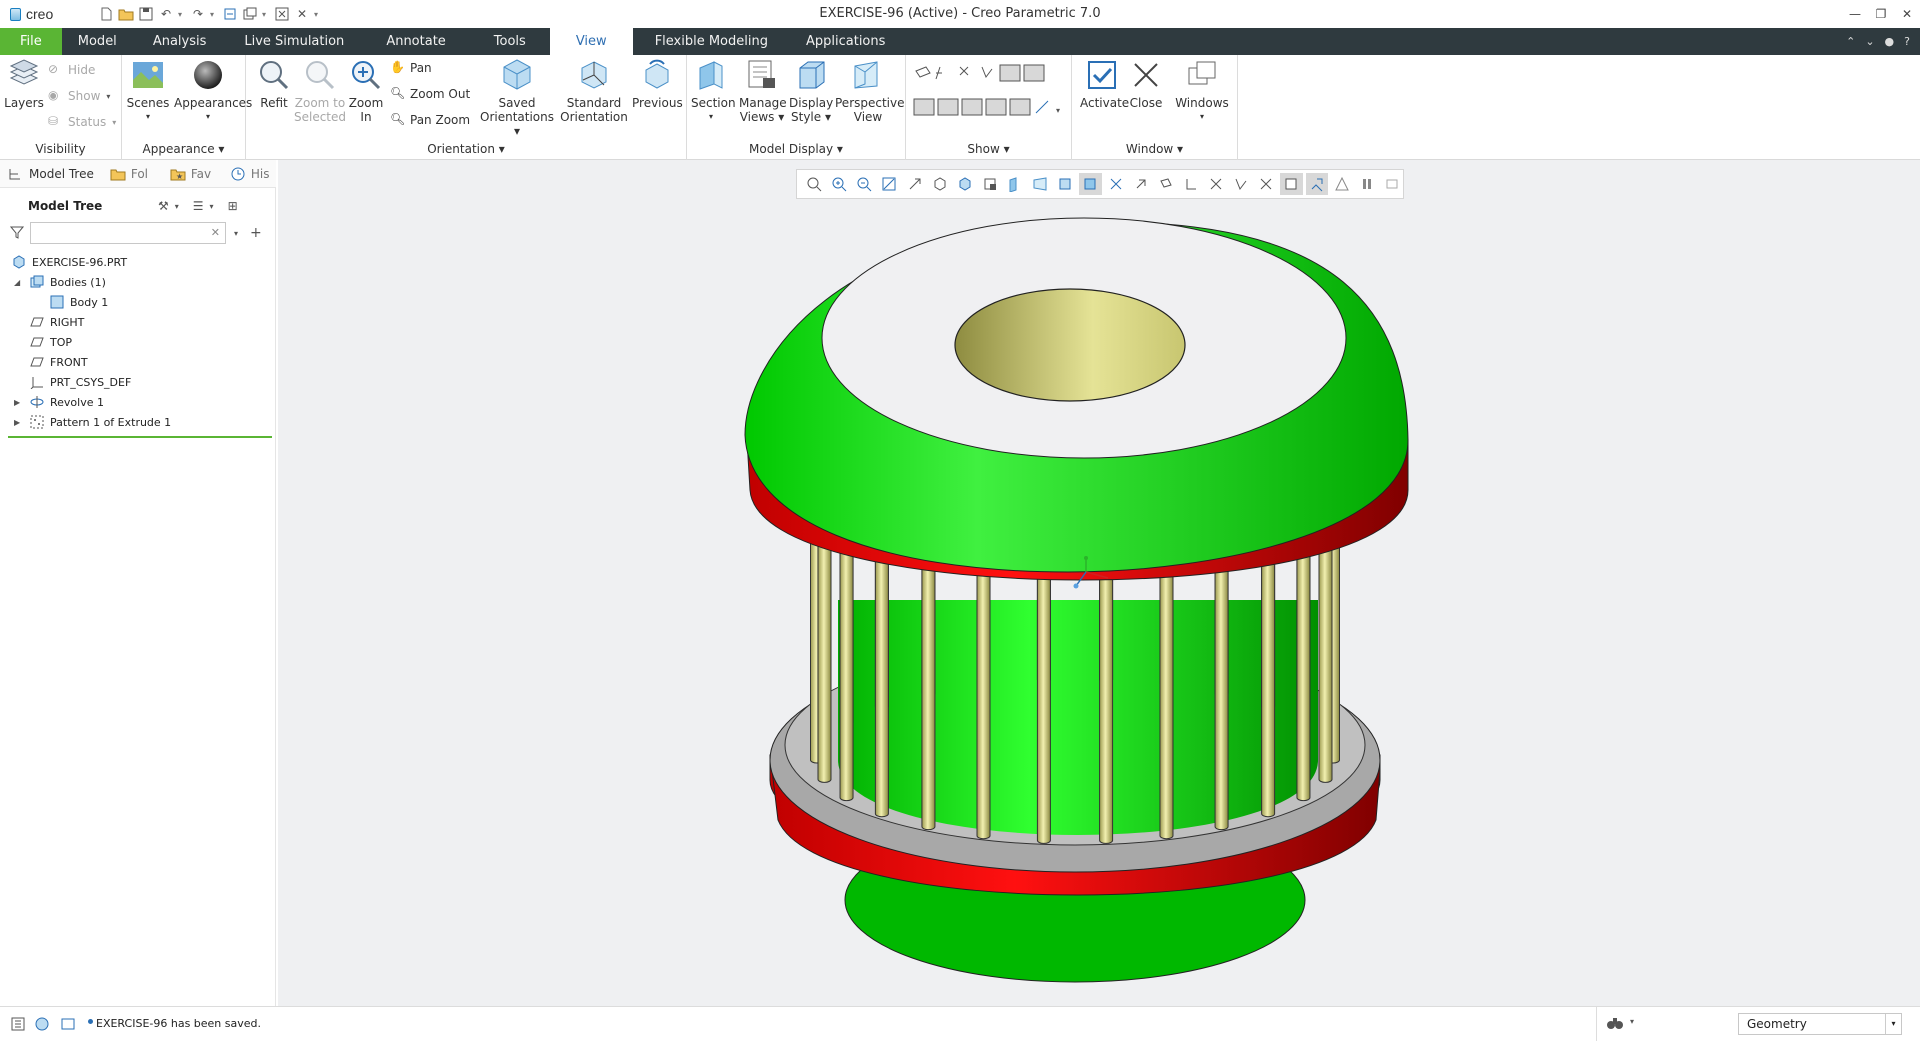  What do you see at coordinates (1216, 184) in the screenshot?
I see `annotation-display-icon` at bounding box center [1216, 184].